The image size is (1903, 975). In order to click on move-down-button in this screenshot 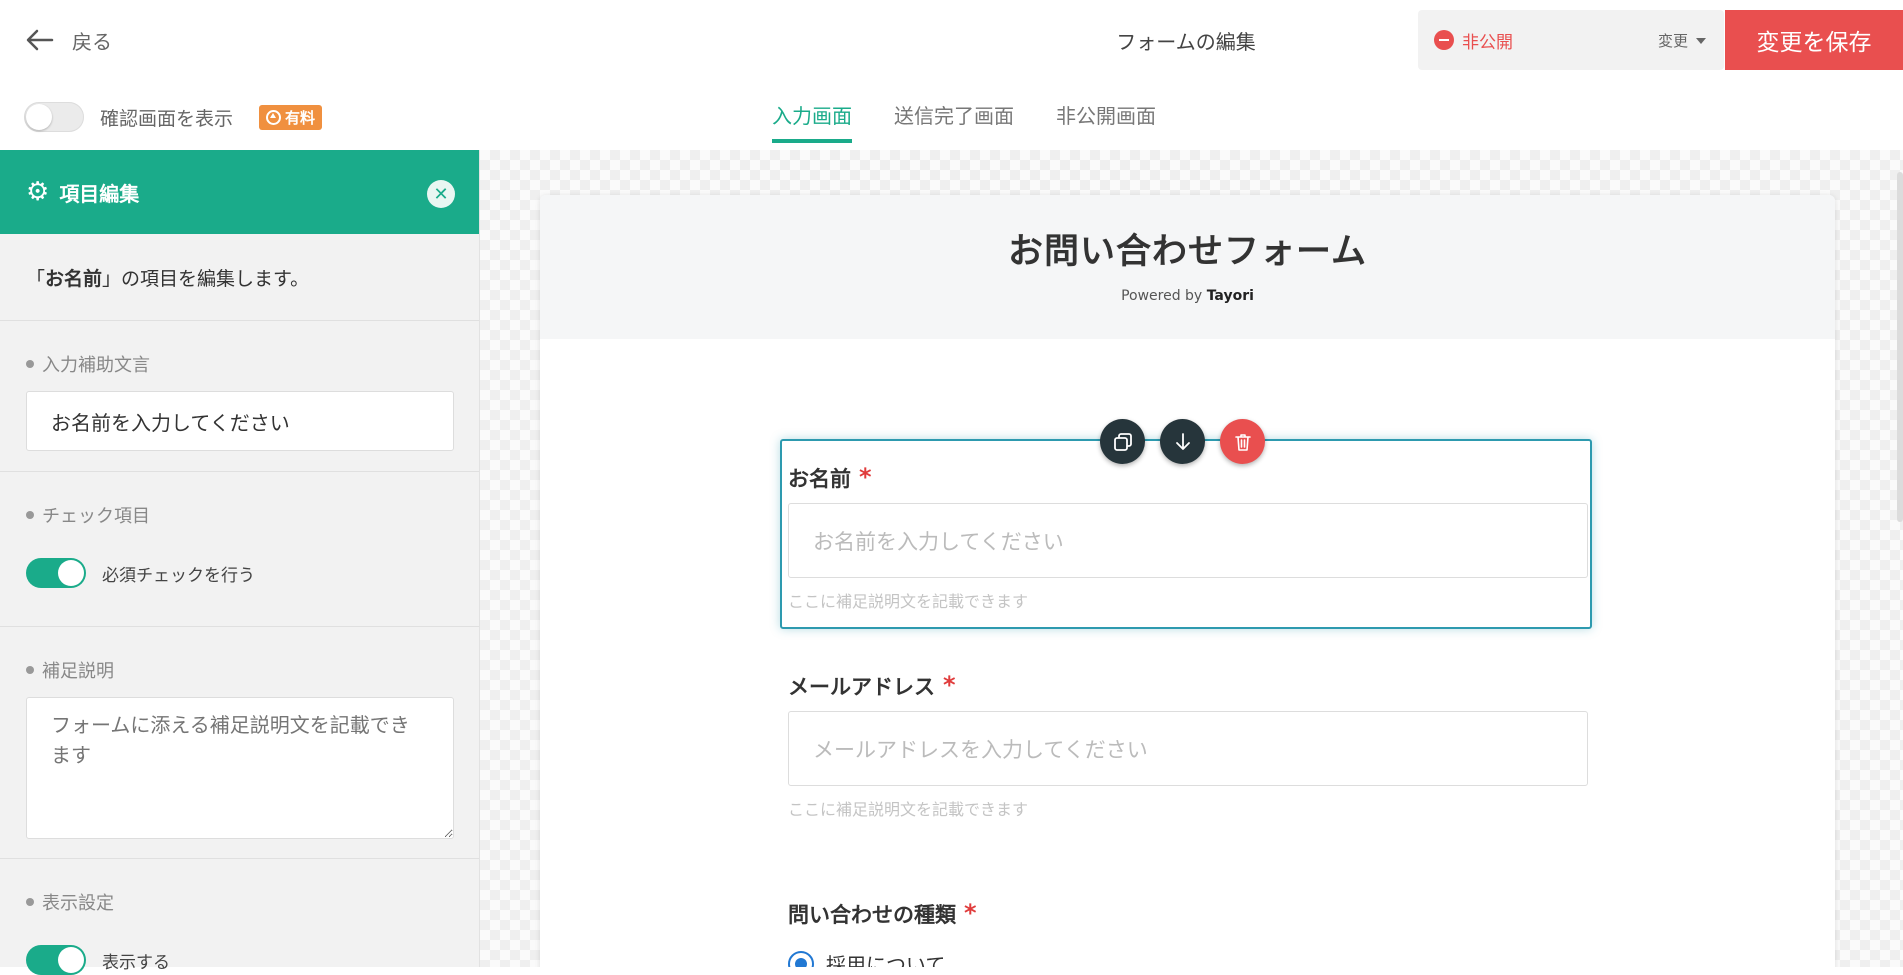, I will do `click(1182, 441)`.